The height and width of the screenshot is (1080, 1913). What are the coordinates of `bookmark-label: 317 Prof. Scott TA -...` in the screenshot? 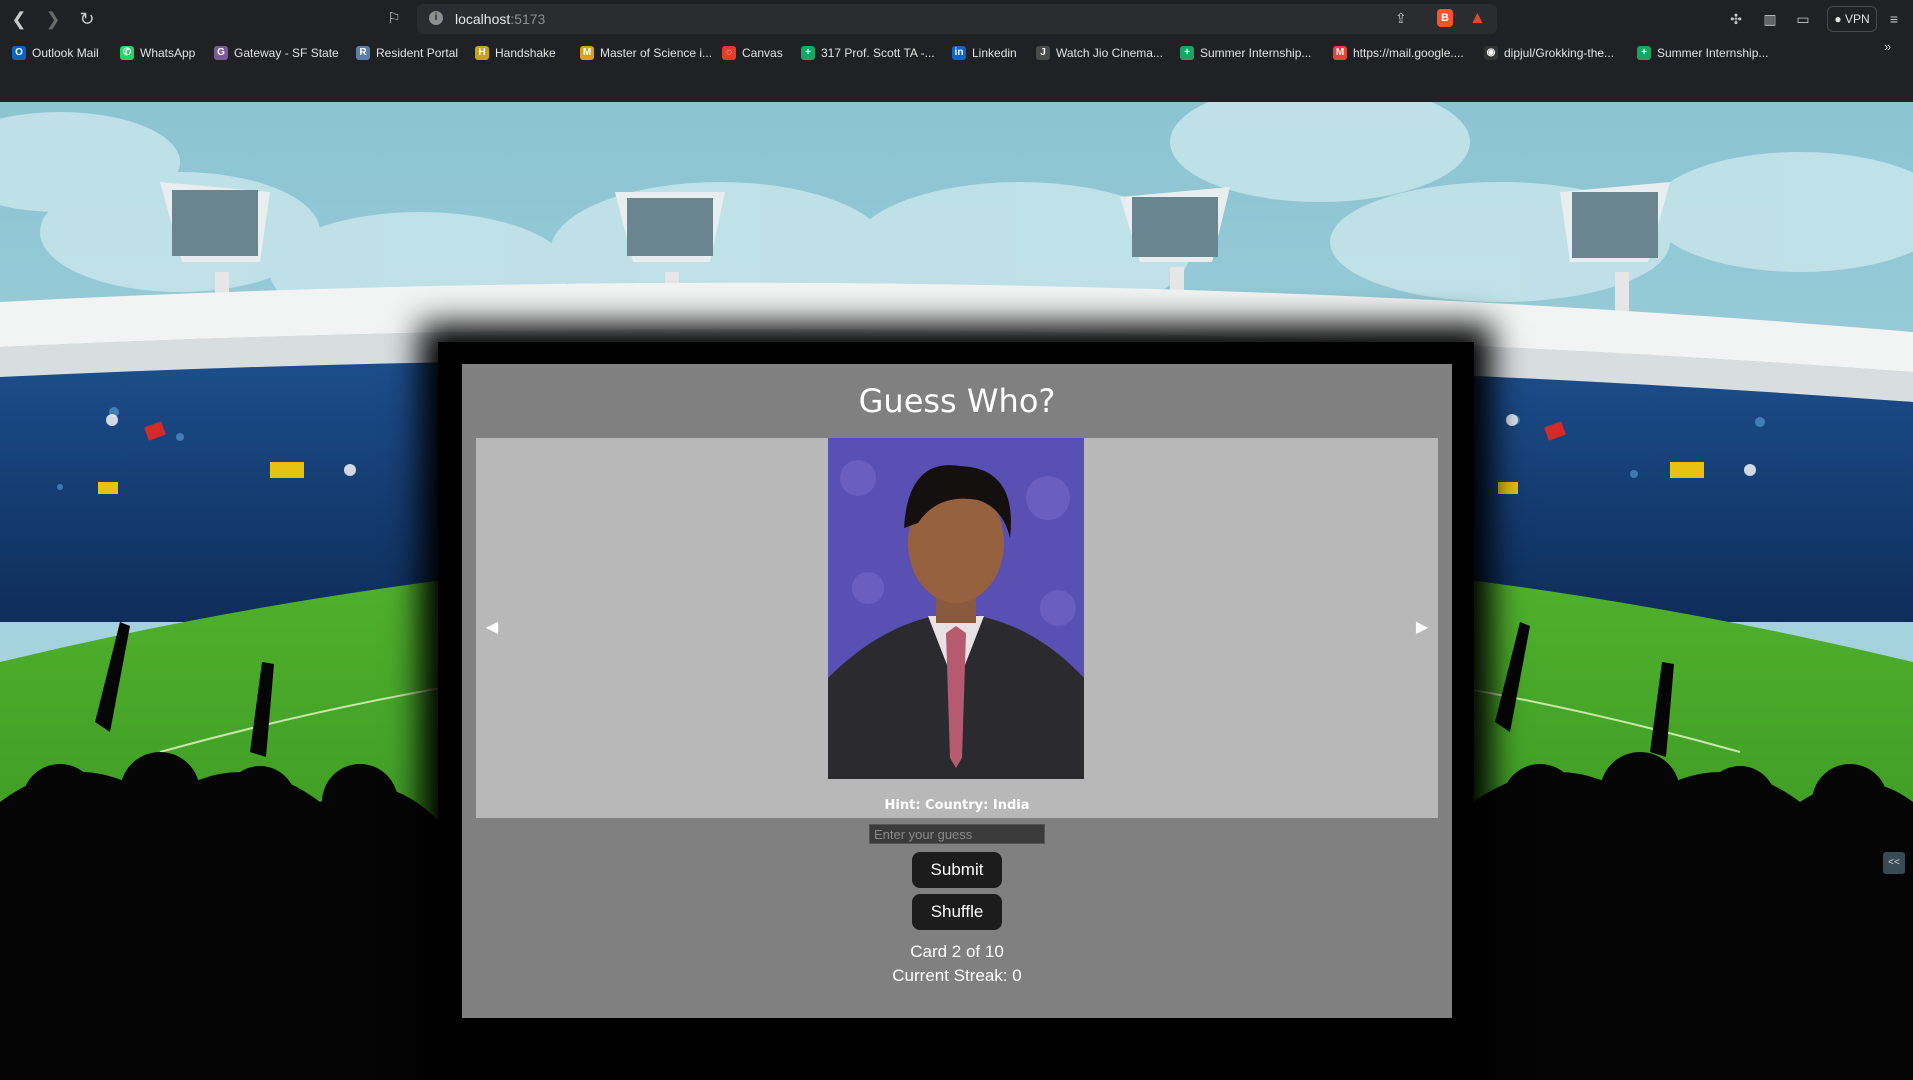 It's located at (878, 53).